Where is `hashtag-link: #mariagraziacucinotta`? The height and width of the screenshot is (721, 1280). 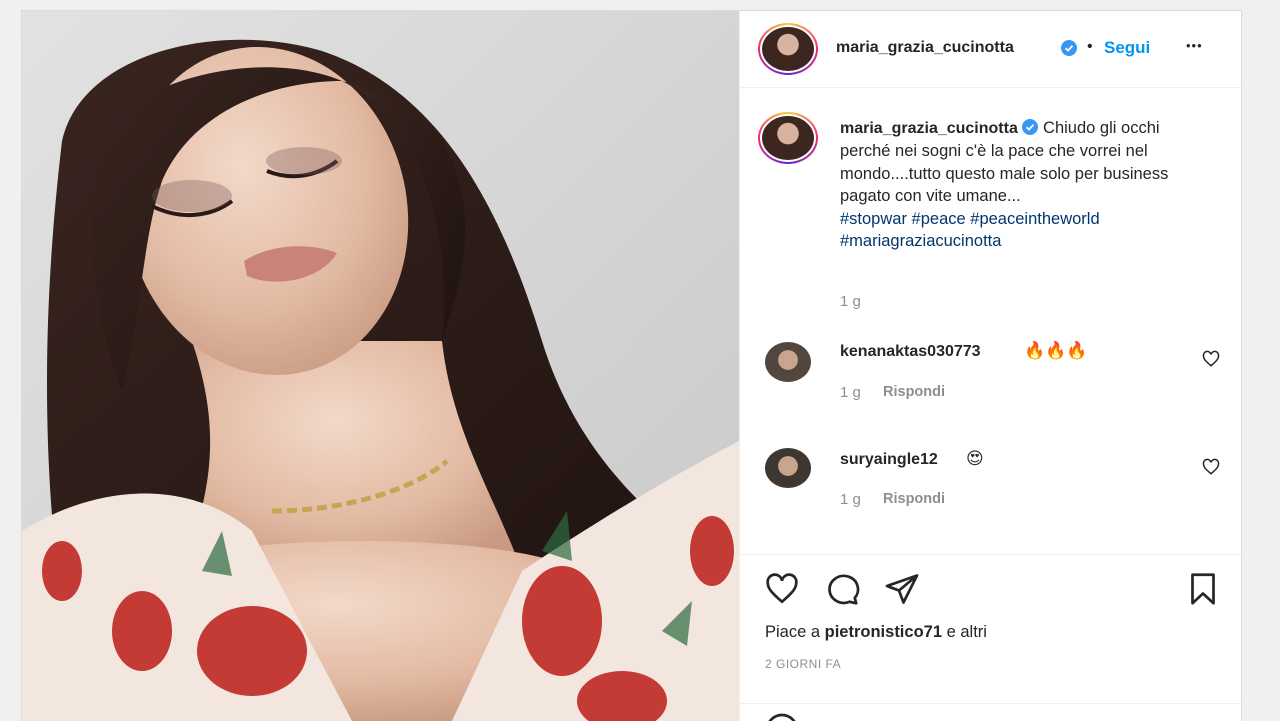
hashtag-link: #mariagraziacucinotta is located at coordinates (920, 241).